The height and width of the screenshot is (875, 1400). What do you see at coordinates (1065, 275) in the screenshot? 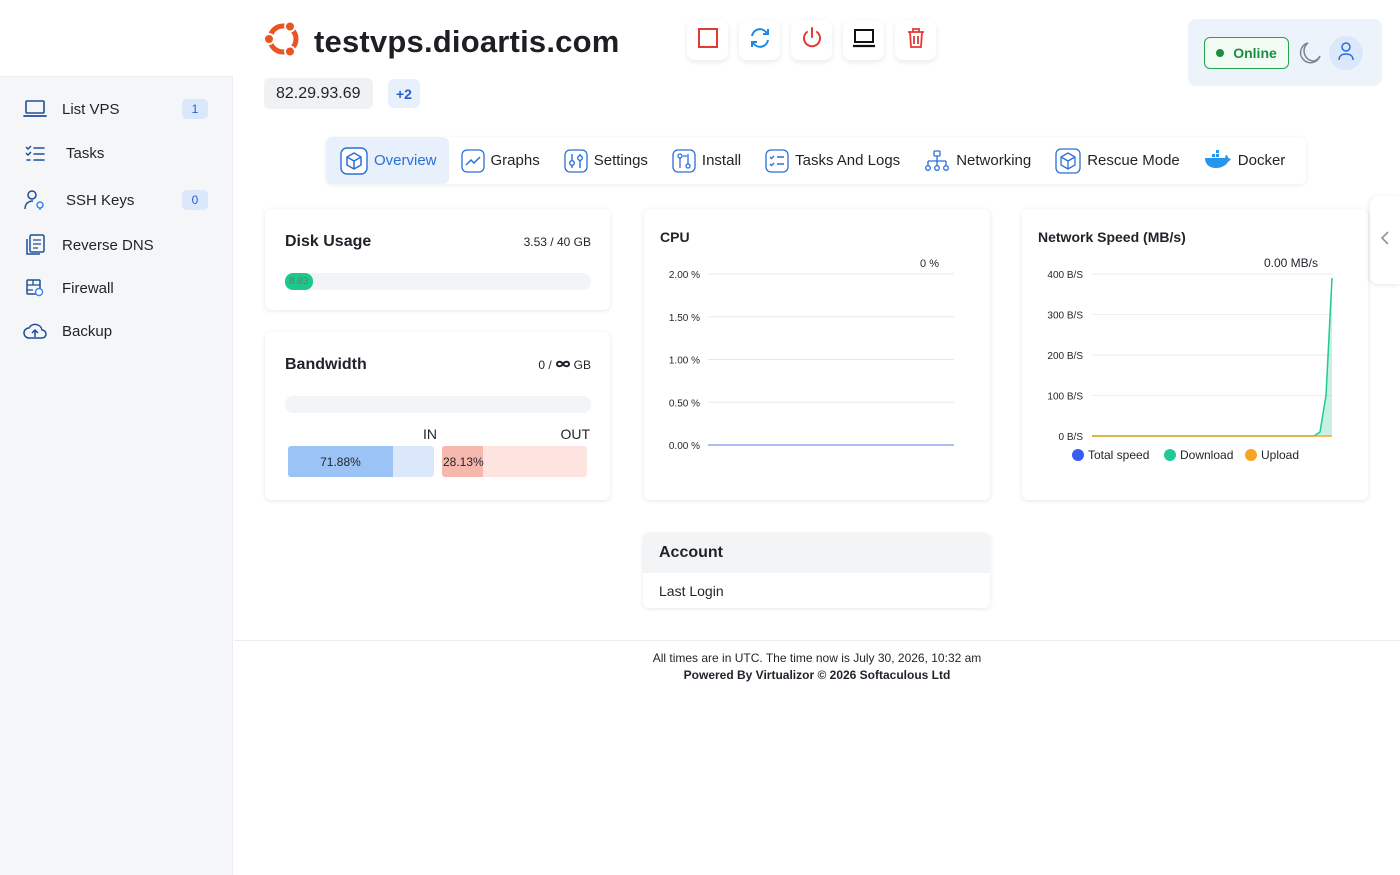
I see `network-y-tick-label: 400 B/S` at bounding box center [1065, 275].